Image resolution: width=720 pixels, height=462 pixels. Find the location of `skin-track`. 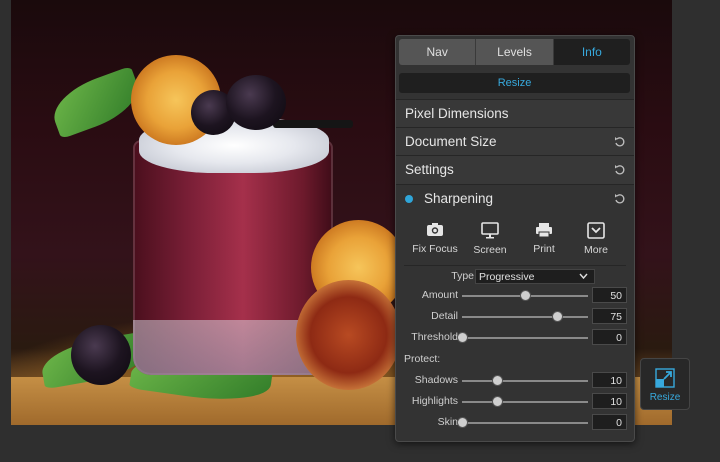

skin-track is located at coordinates (525, 423).